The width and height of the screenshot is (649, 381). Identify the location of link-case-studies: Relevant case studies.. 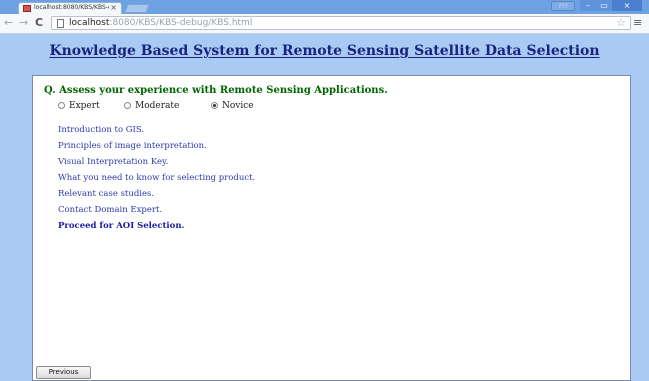
(106, 194).